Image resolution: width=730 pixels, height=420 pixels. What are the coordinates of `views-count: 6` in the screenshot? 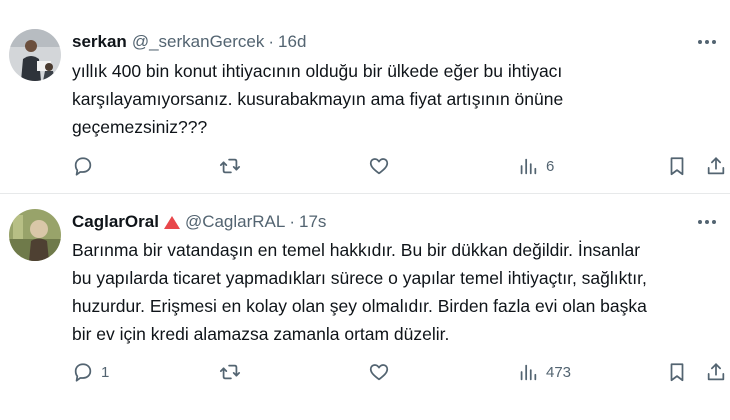 It's located at (550, 166).